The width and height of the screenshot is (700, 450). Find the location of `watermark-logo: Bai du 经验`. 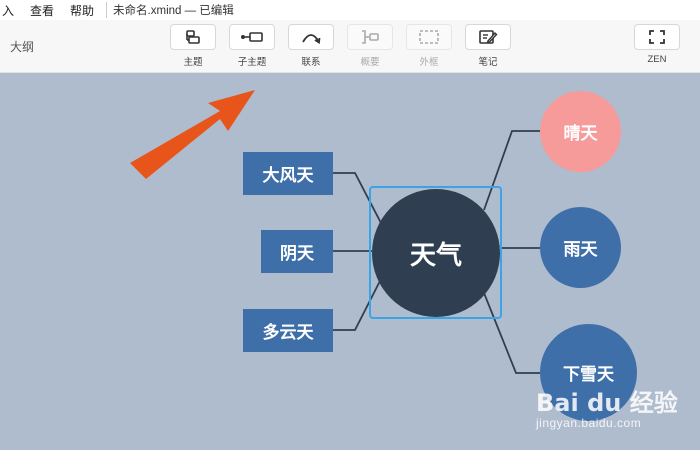

watermark-logo: Bai du 经验 is located at coordinates (607, 403).